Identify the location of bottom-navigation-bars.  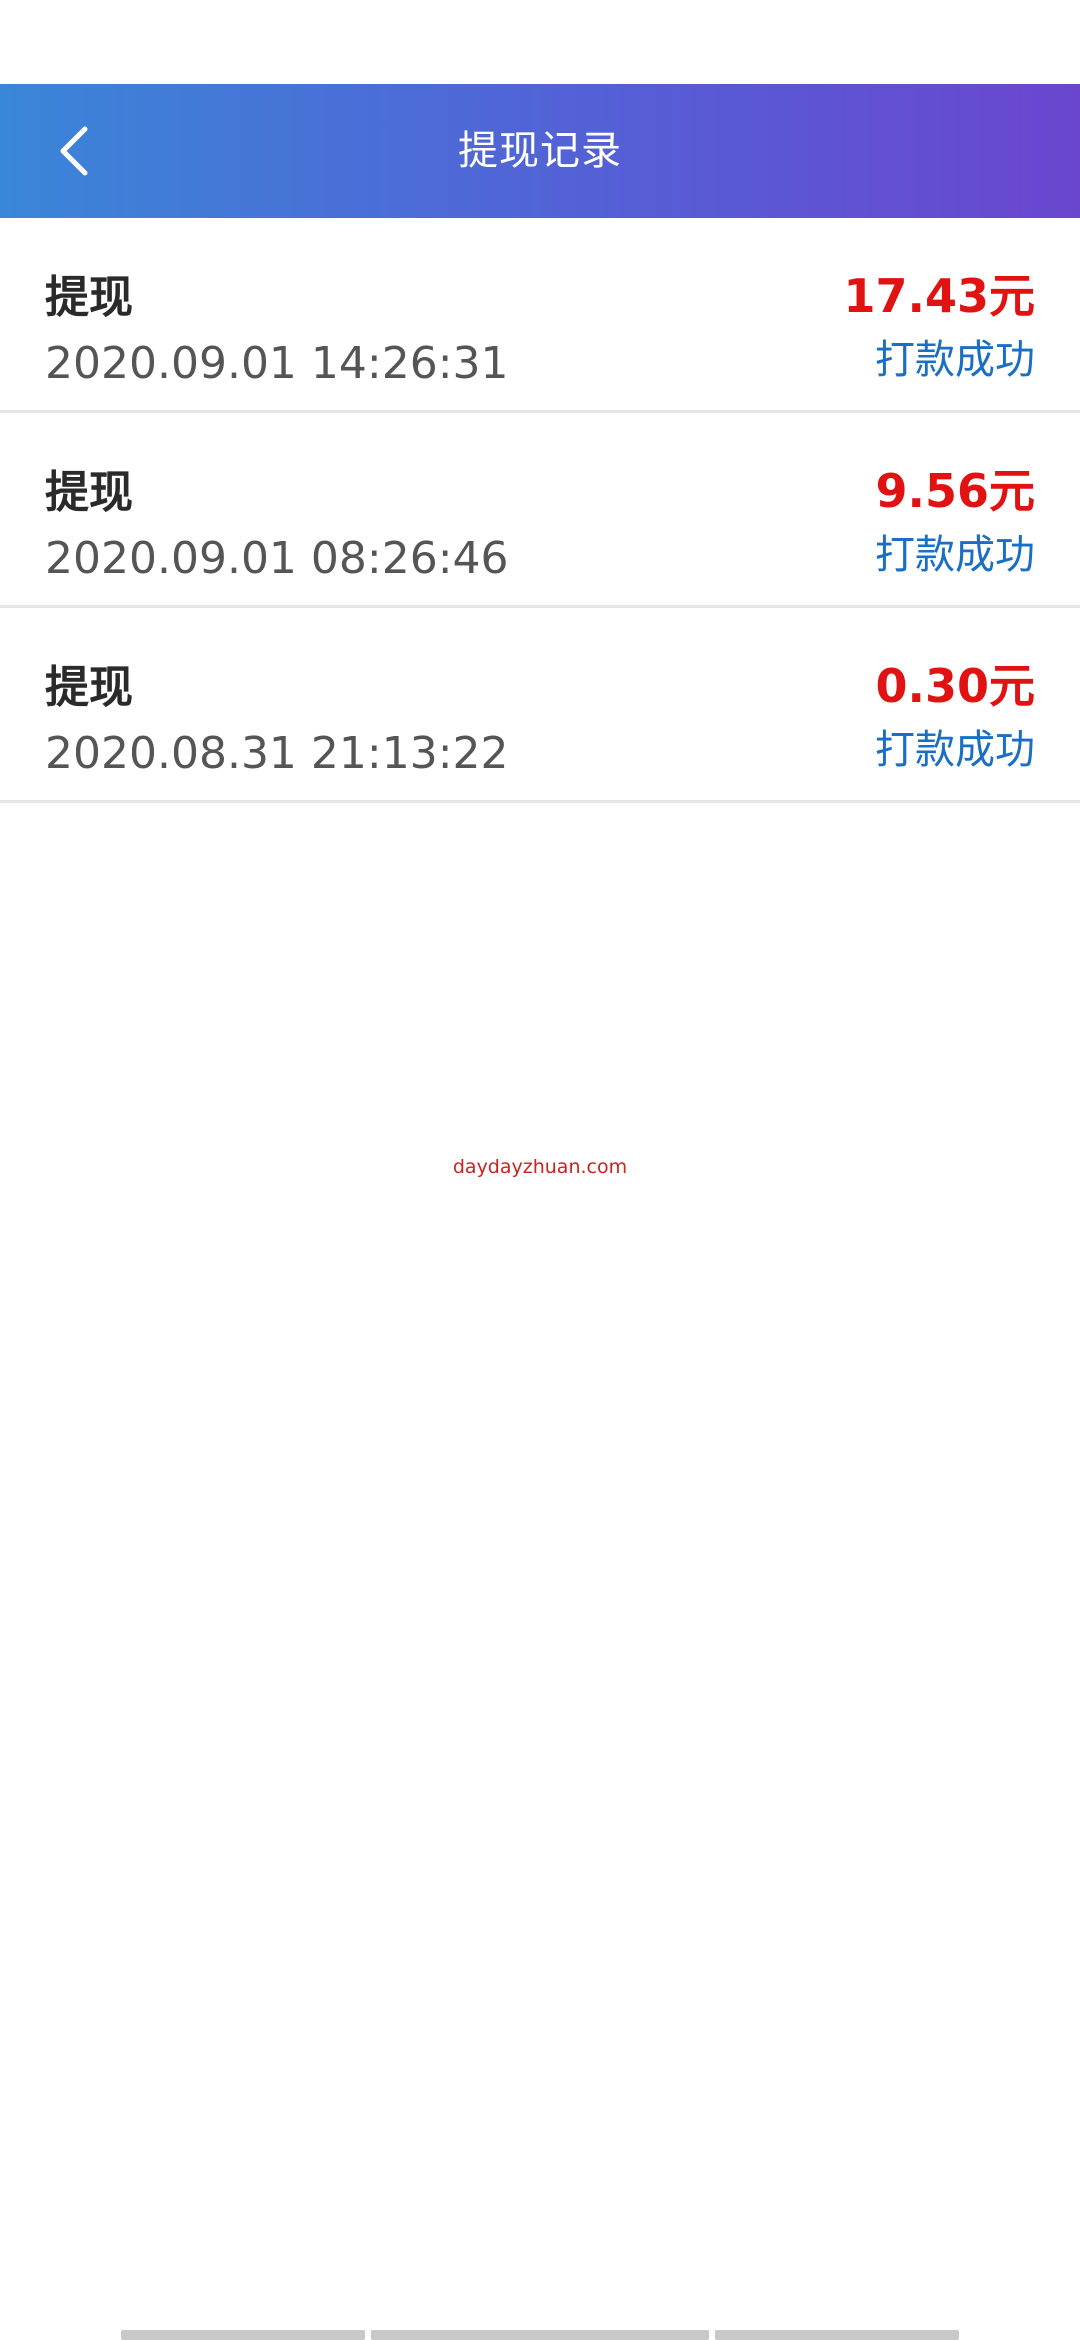
(540, 2335).